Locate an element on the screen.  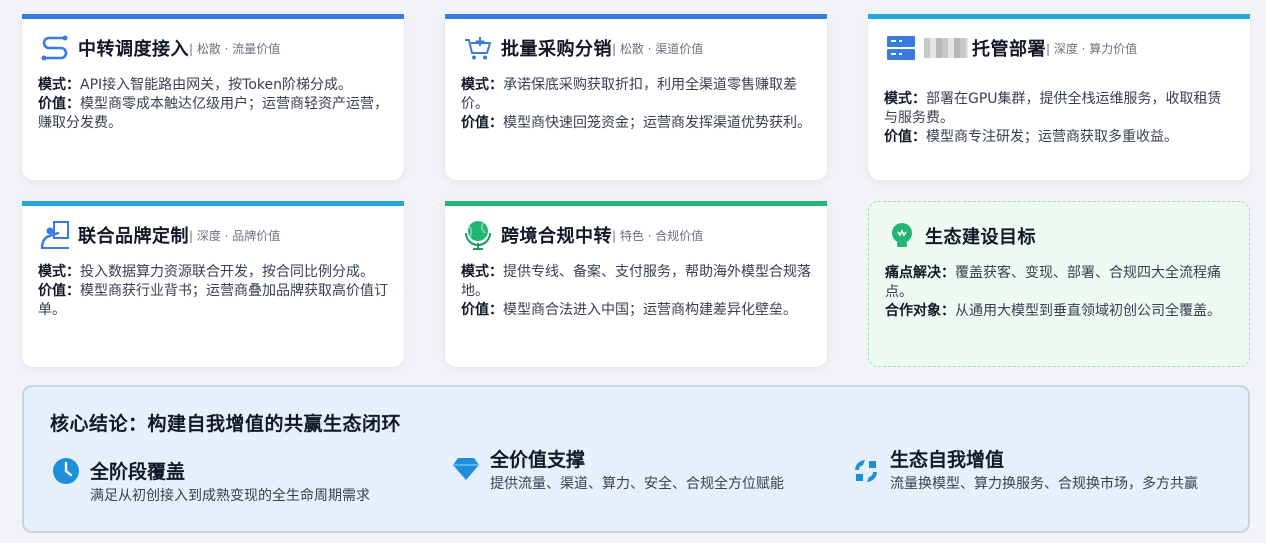
value-text: 模型商专注研发；运营商获取多重收益。 is located at coordinates (1052, 137).